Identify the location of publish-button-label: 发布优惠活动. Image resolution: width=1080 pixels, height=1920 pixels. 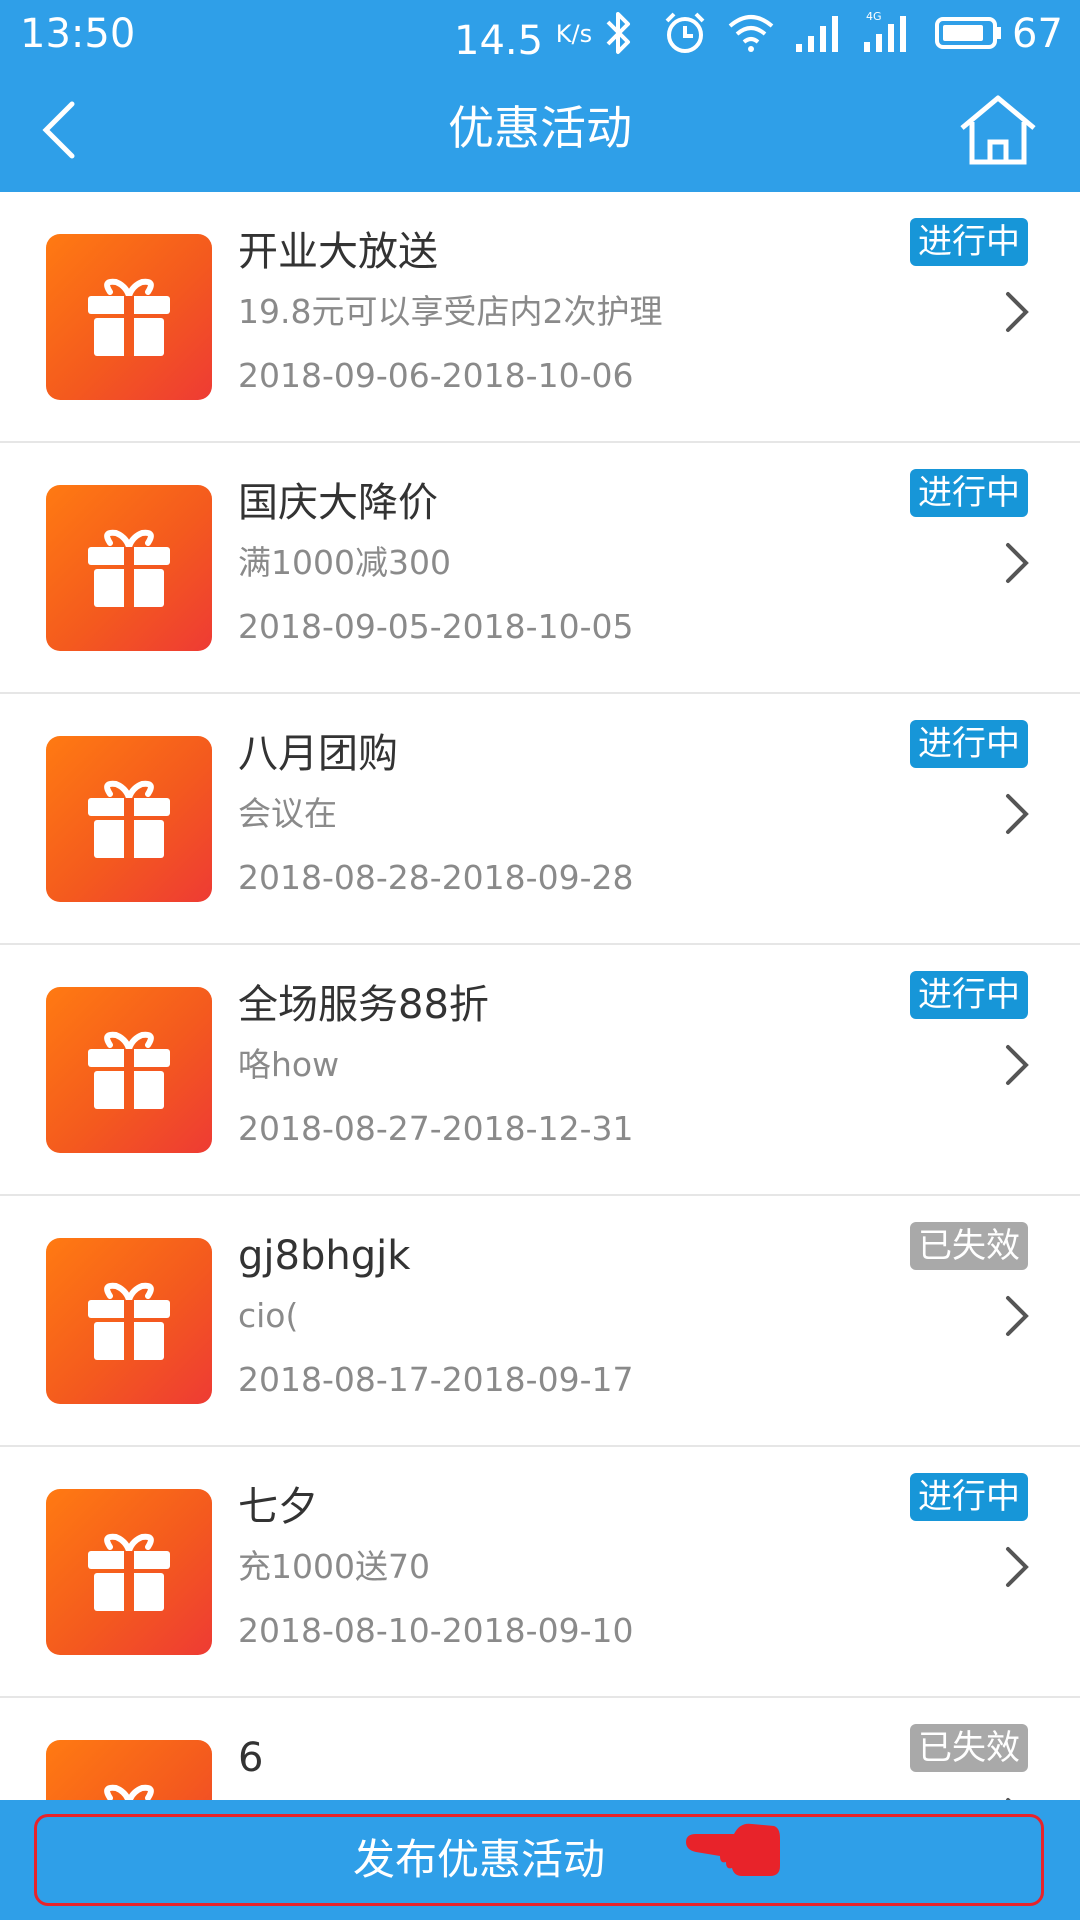
(478, 1859).